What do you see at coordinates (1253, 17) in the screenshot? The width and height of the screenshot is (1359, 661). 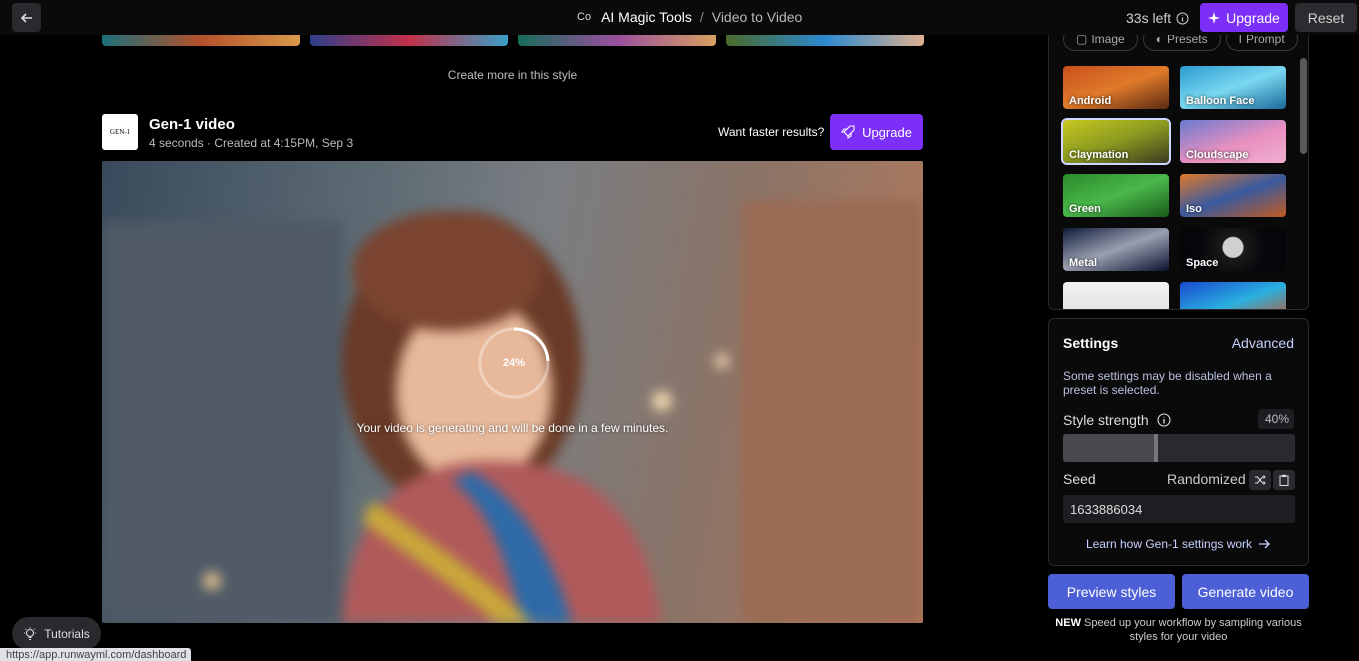 I see `upgrade-label: Upgrade` at bounding box center [1253, 17].